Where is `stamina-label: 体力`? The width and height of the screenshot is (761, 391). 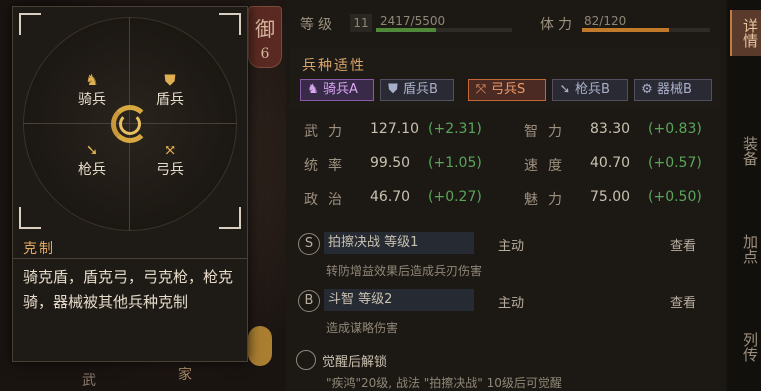 stamina-label: 体力 is located at coordinates (558, 25).